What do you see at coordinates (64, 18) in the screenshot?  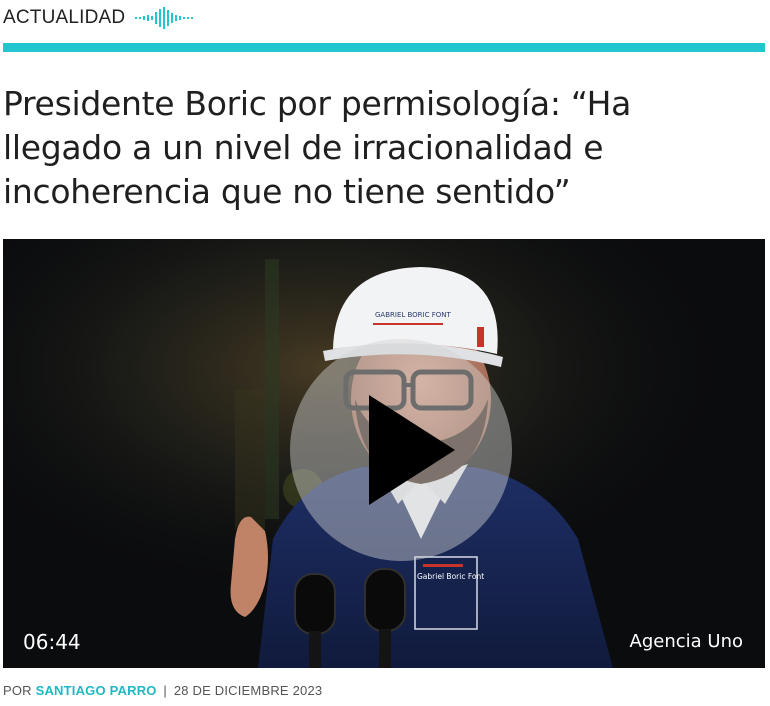 I see `section-label: ACTUALIDAD` at bounding box center [64, 18].